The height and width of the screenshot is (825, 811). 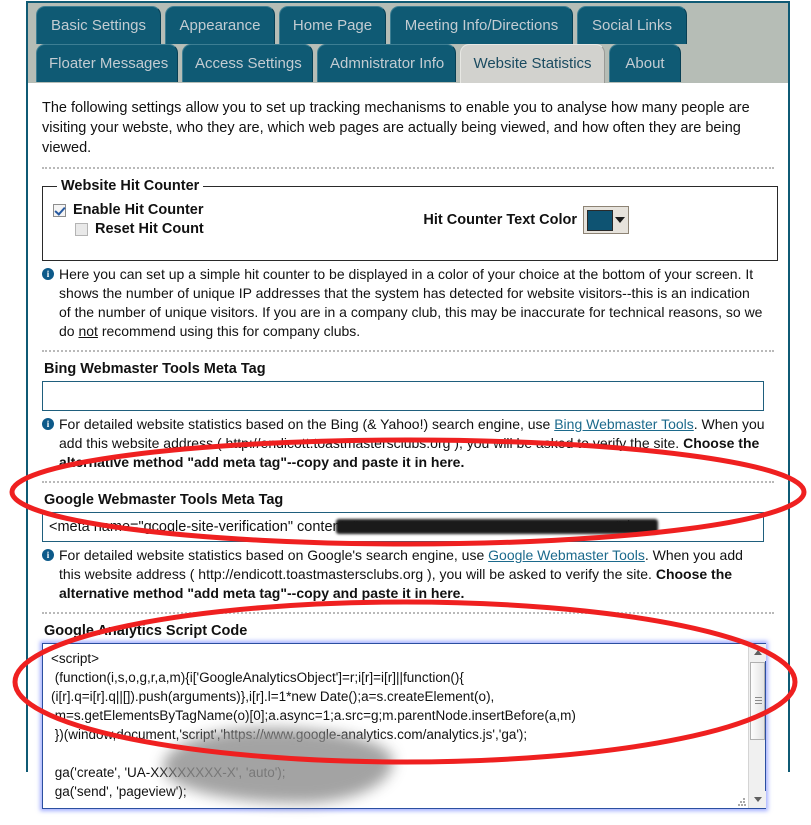 What do you see at coordinates (500, 220) in the screenshot?
I see `hit-counter-color-label: Hit Counter Text Color` at bounding box center [500, 220].